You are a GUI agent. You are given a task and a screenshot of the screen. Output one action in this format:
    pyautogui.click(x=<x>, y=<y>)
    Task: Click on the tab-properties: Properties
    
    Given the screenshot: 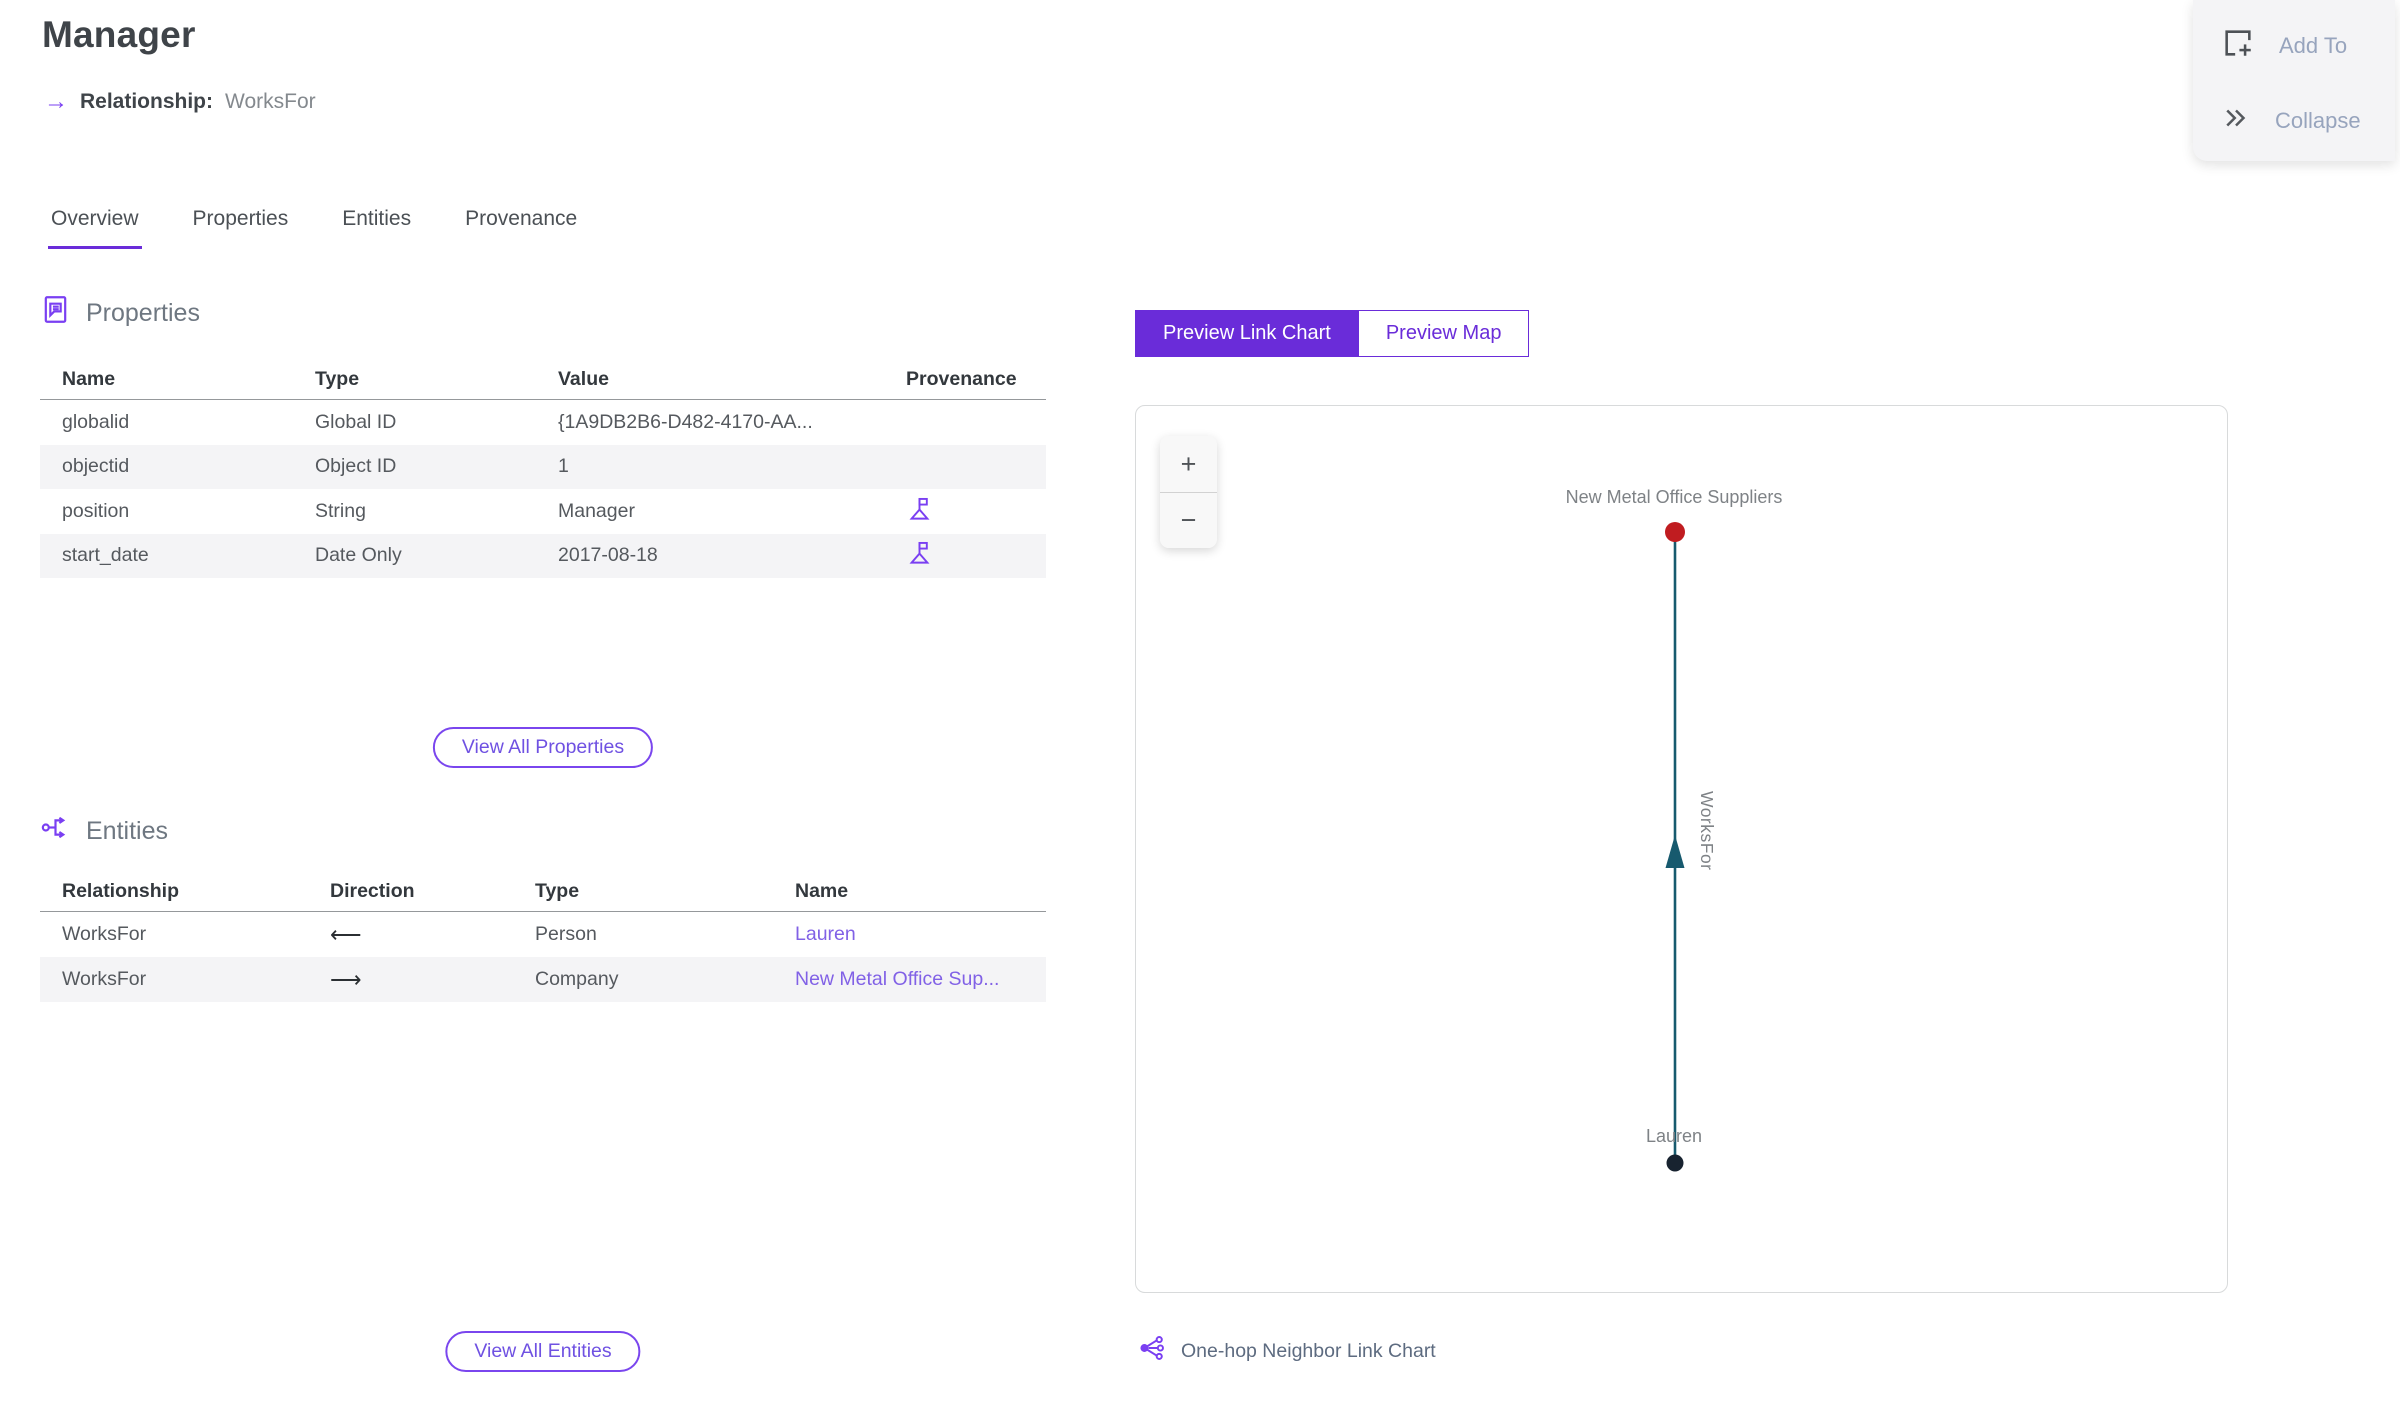 What is the action you would take?
    pyautogui.click(x=241, y=228)
    